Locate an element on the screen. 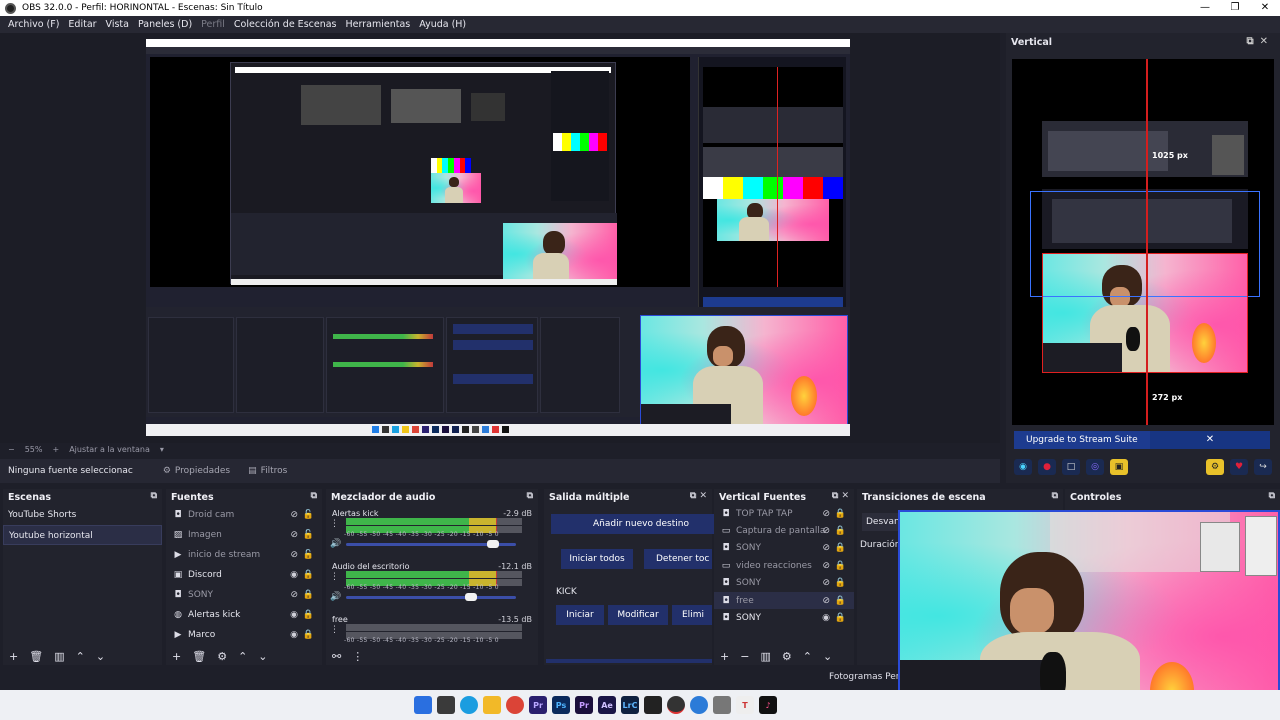  vertical-source-item: ▭ Captura de pantalla ⊘ 🔒 is located at coordinates (784, 530).